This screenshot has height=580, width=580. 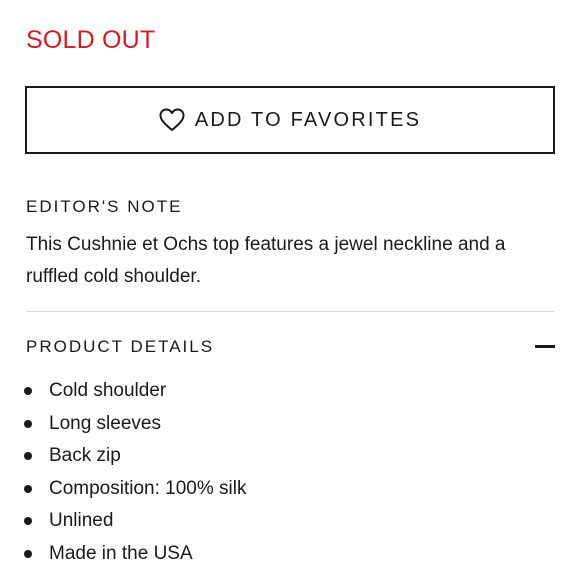 I want to click on list-item: Composition: 100% silk, so click(x=123, y=489).